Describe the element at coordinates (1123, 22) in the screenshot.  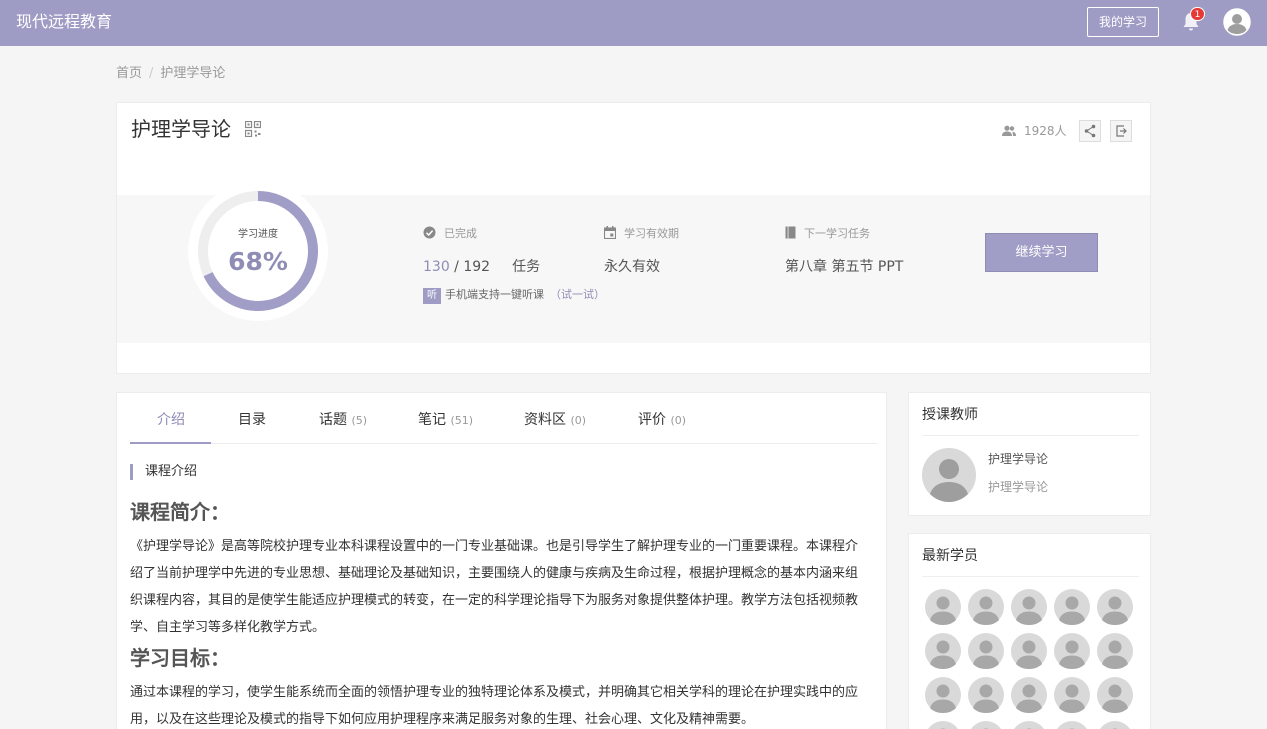
I see `my-learning-button: 我的学习` at that location.